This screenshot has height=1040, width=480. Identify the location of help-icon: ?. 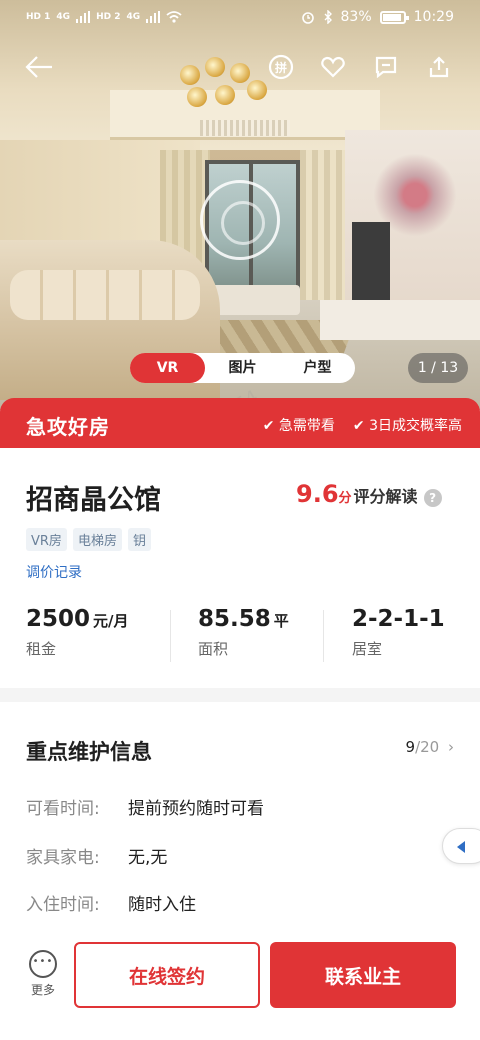
(432, 498).